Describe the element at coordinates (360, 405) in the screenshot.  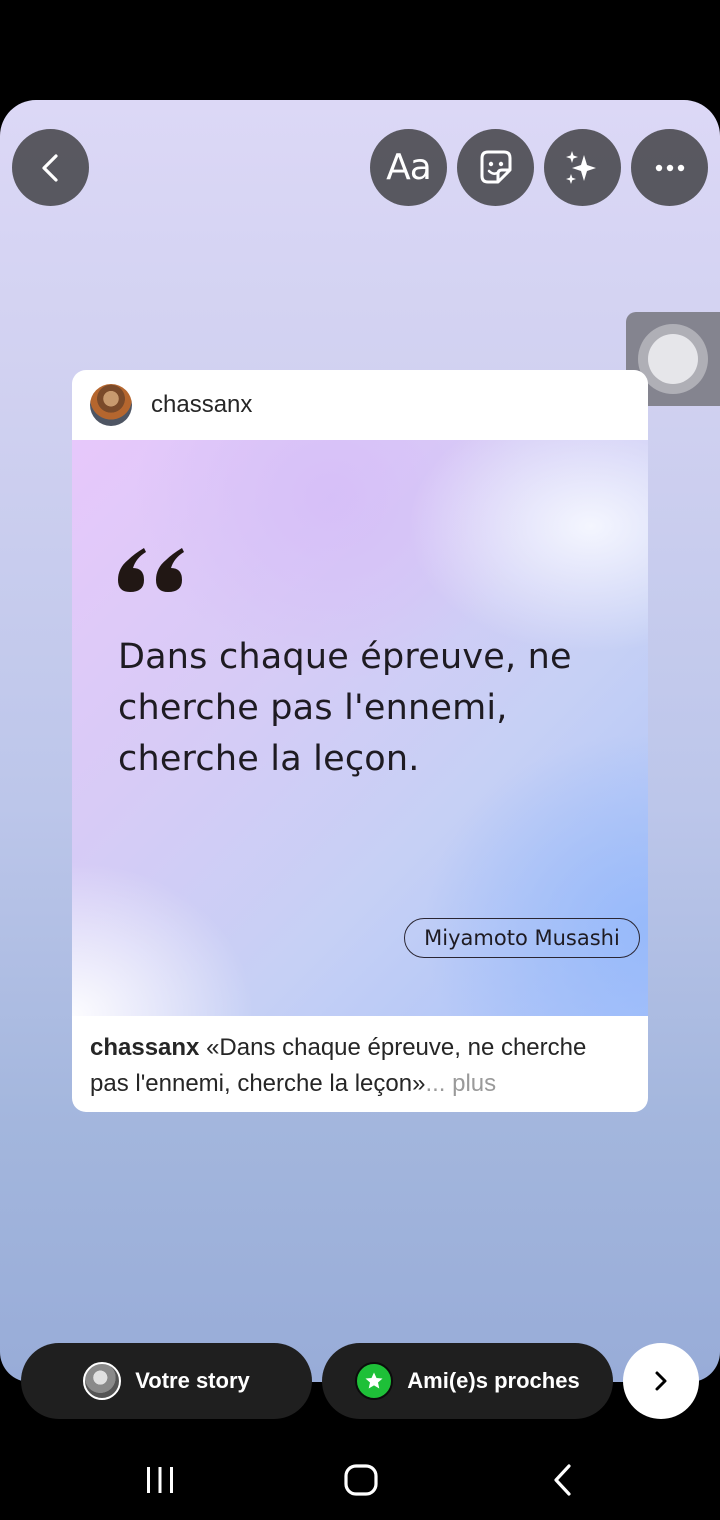
I see `post-header: chassanx` at that location.